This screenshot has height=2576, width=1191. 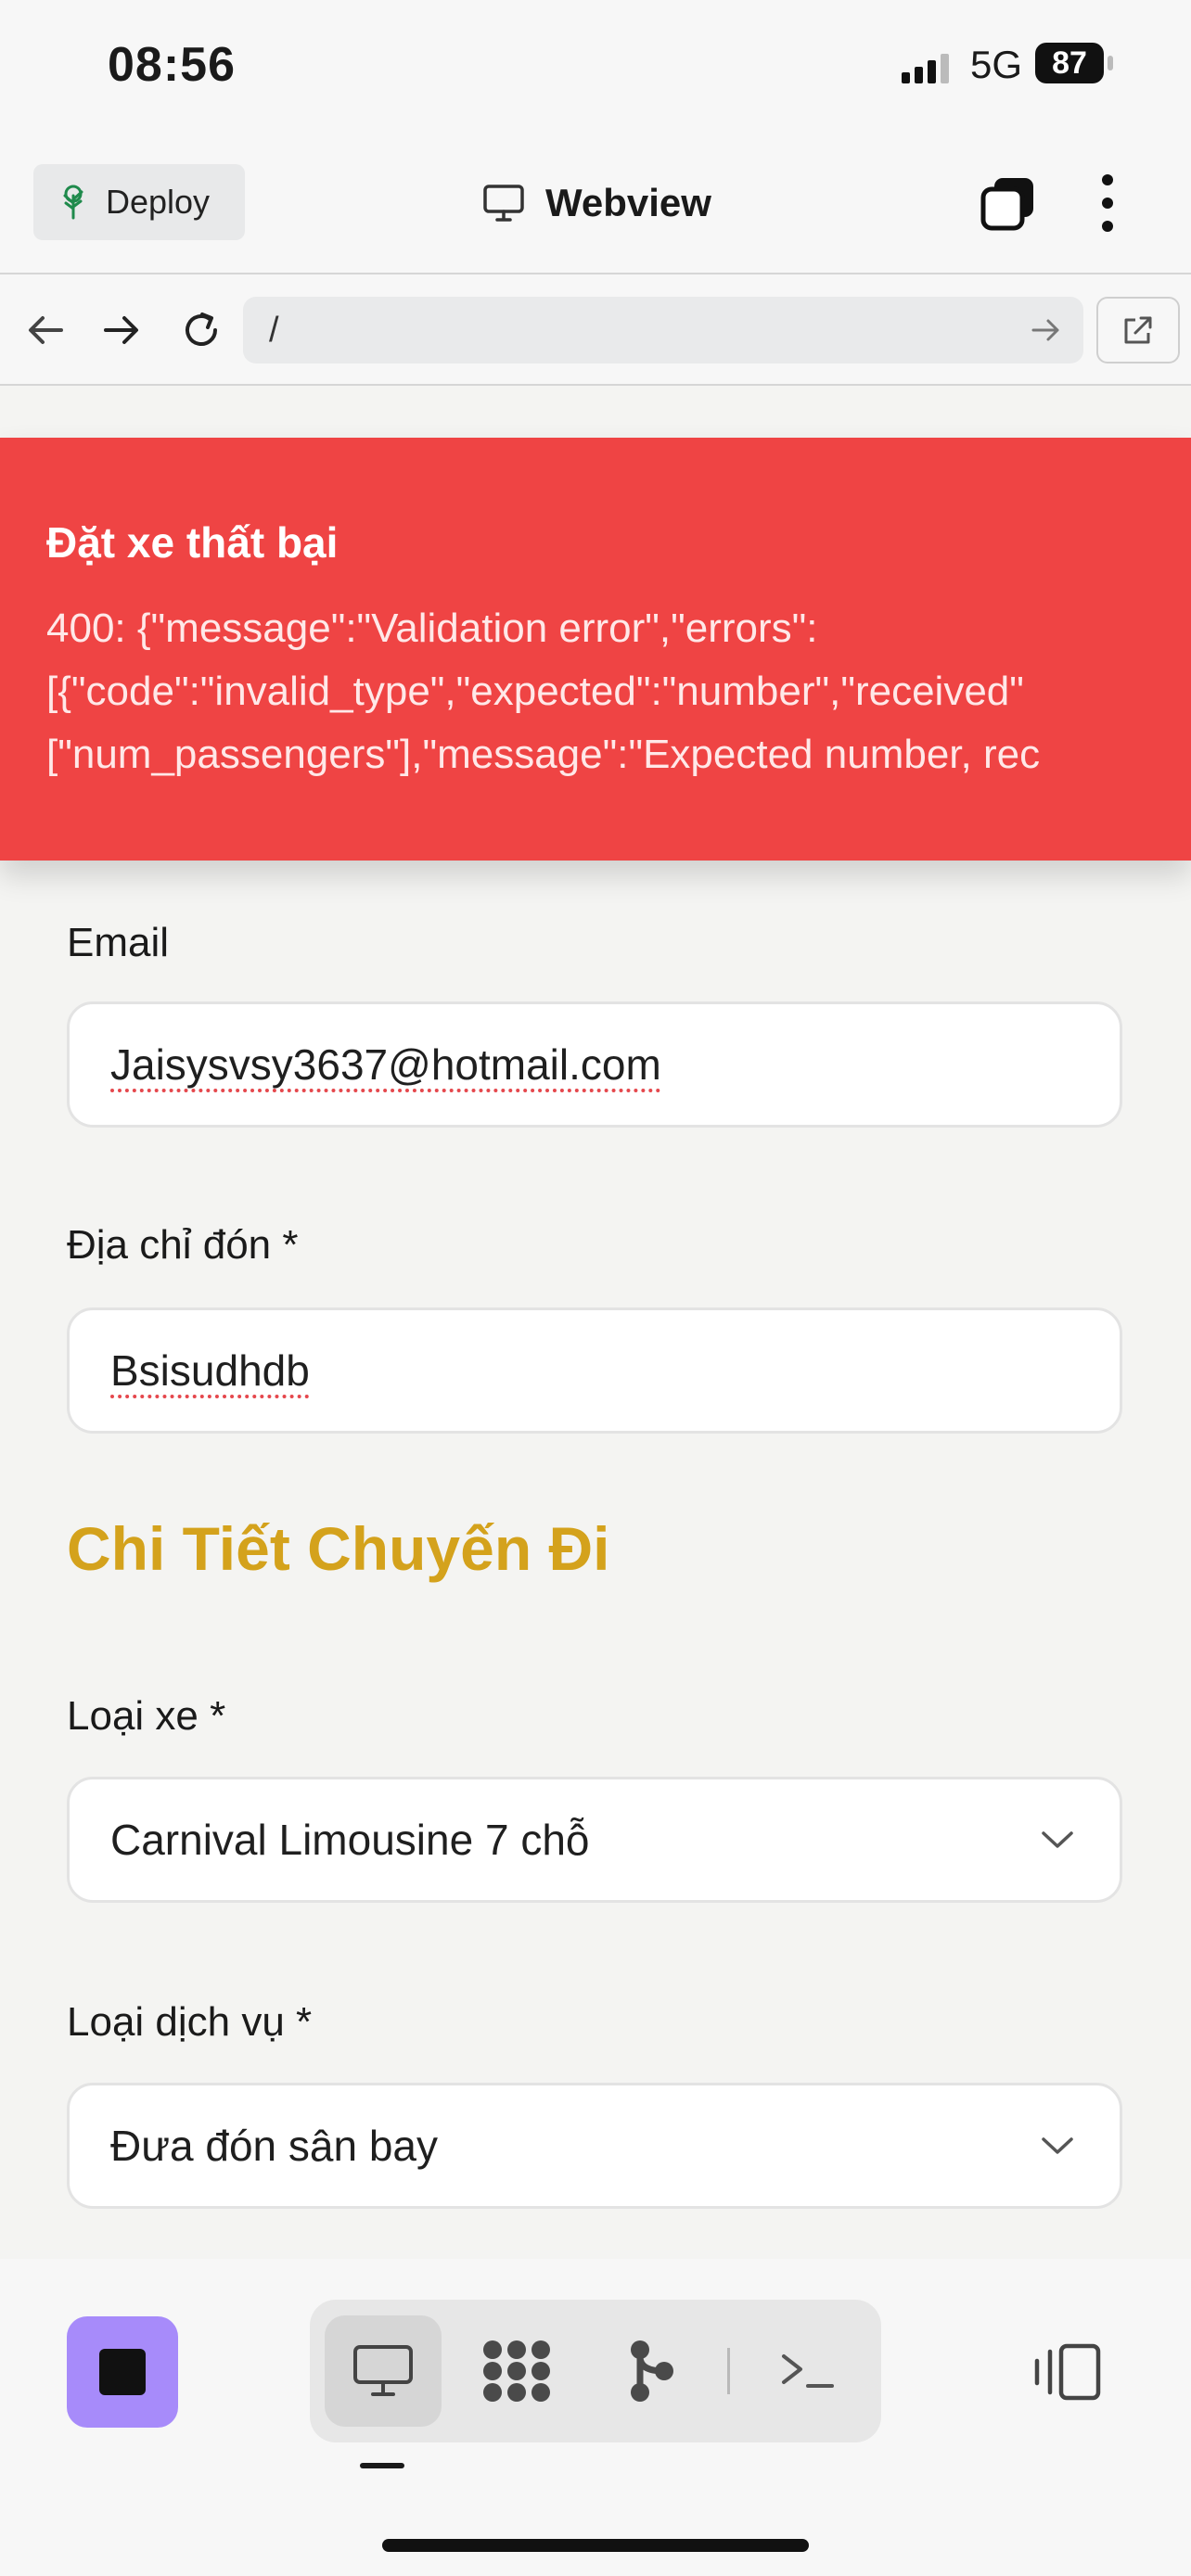 What do you see at coordinates (192, 542) in the screenshot?
I see `toast-title: Đặt xe thất bại` at bounding box center [192, 542].